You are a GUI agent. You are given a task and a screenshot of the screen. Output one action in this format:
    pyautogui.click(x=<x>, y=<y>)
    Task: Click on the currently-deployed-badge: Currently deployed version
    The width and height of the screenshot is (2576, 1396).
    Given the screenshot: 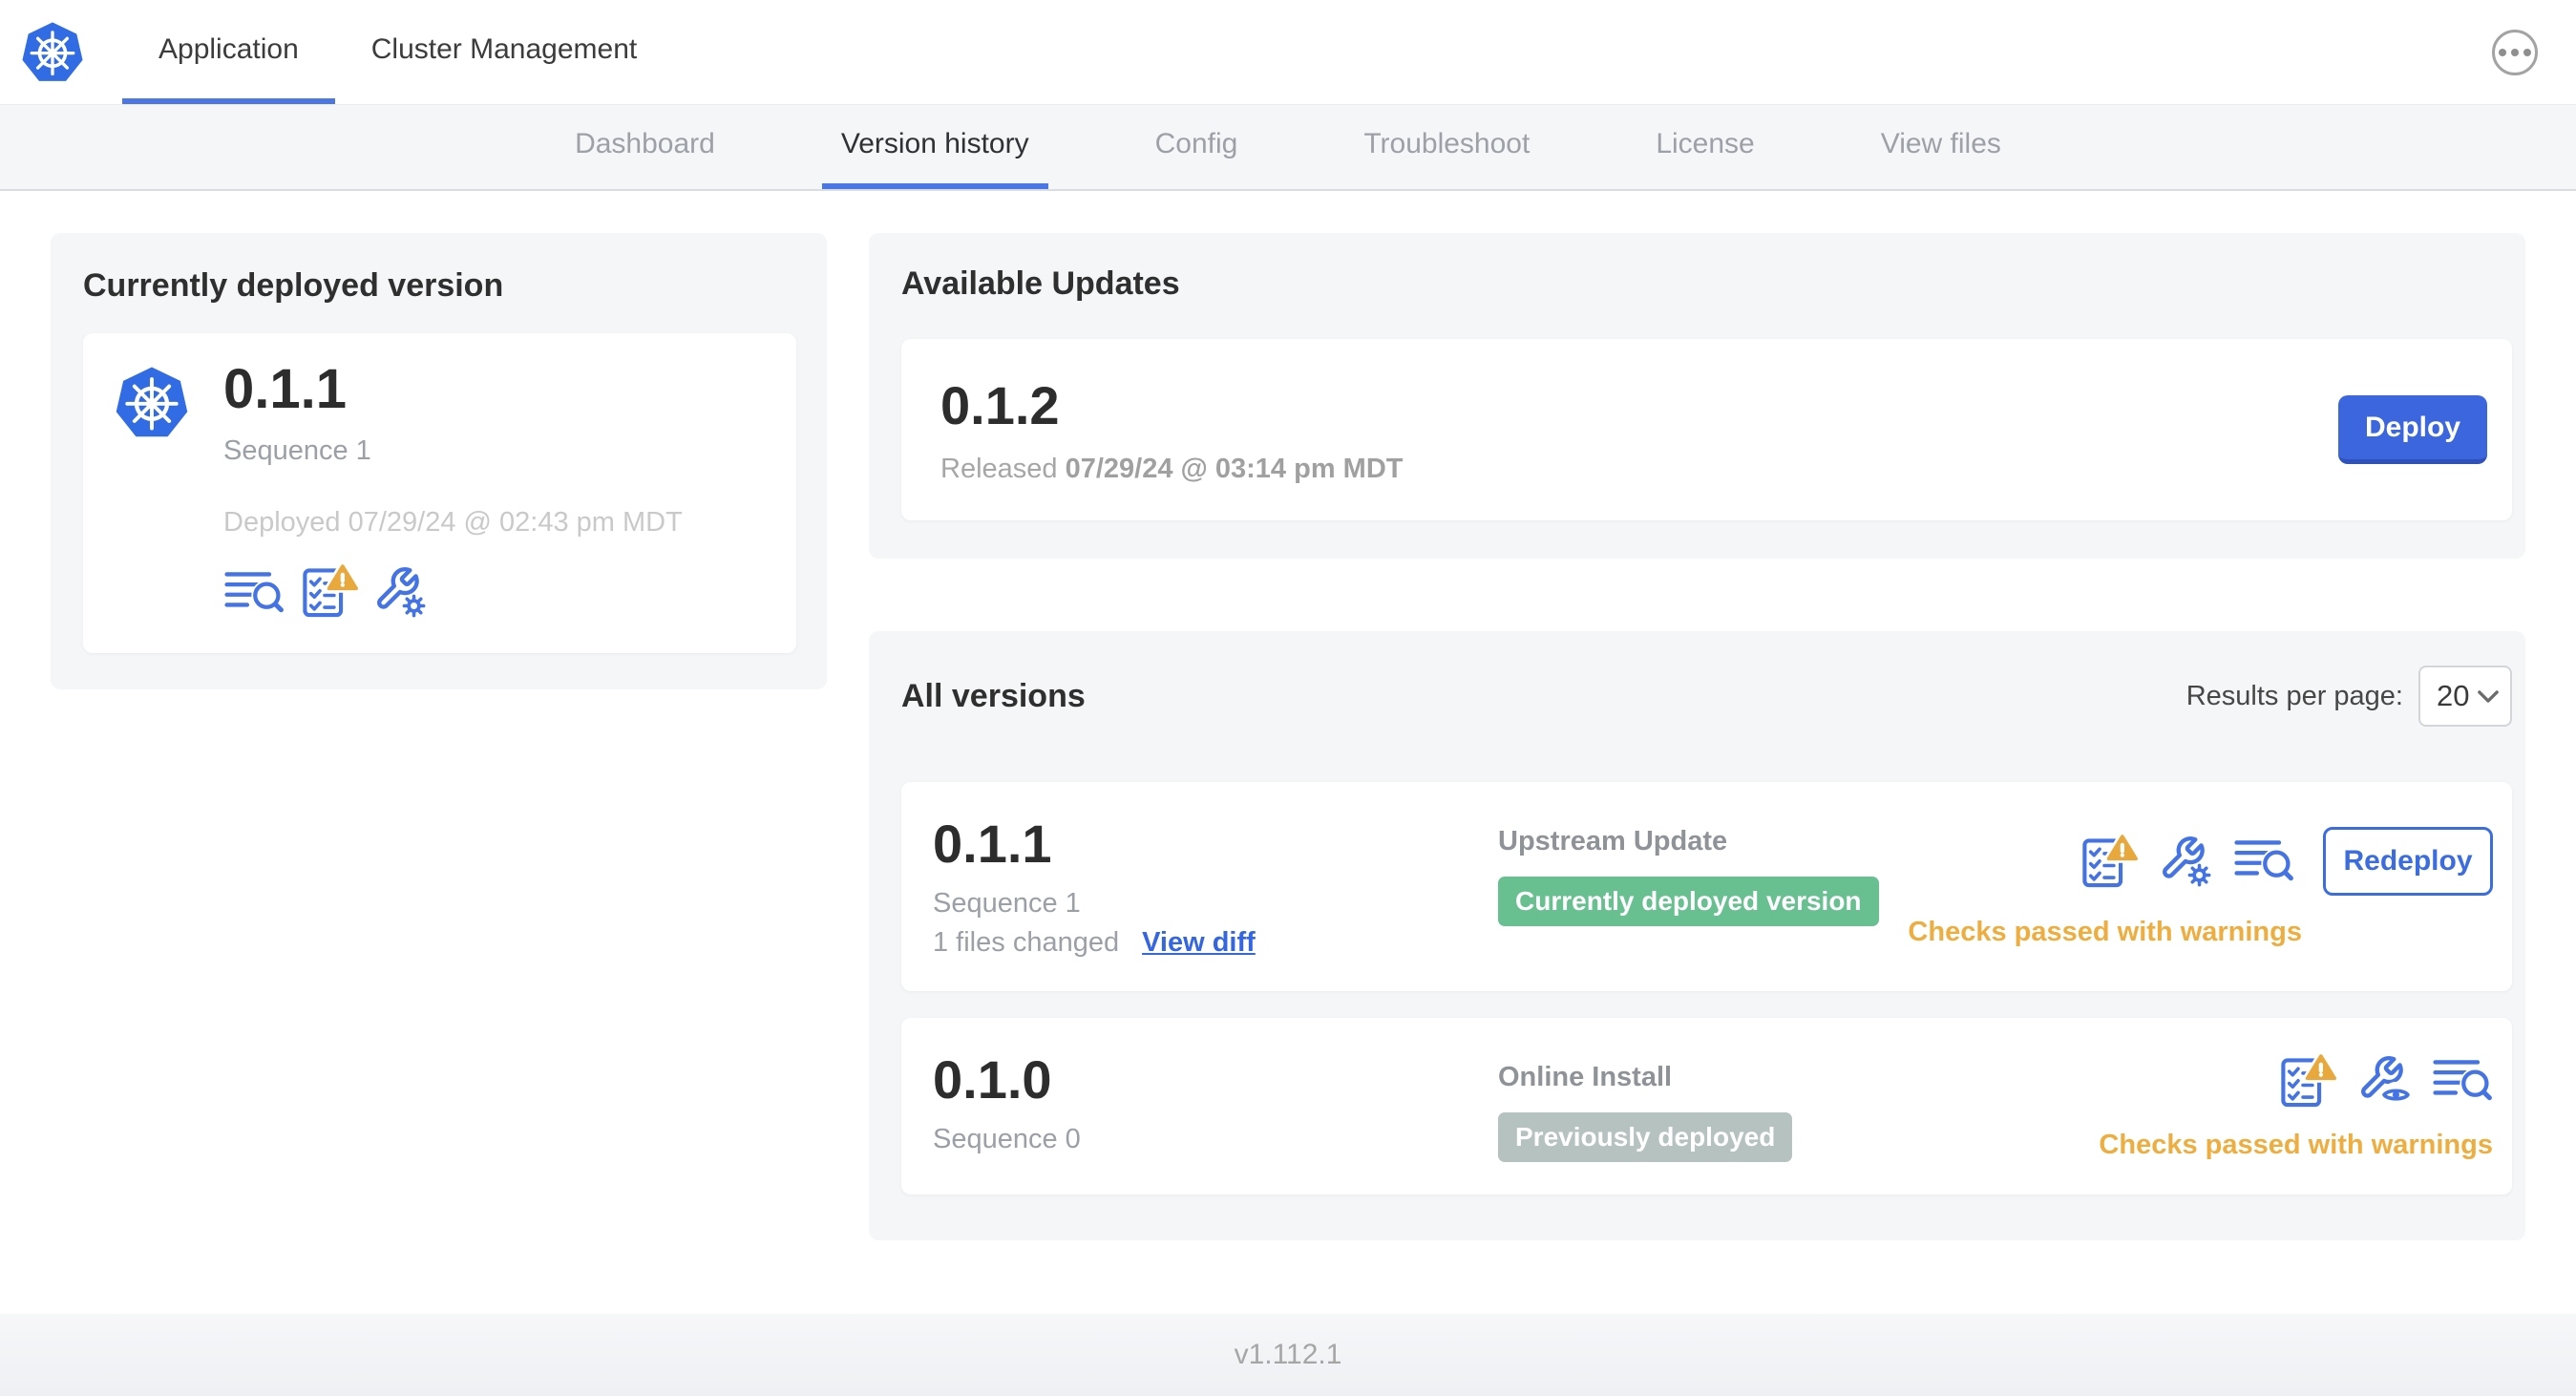 What is the action you would take?
    pyautogui.click(x=1688, y=901)
    